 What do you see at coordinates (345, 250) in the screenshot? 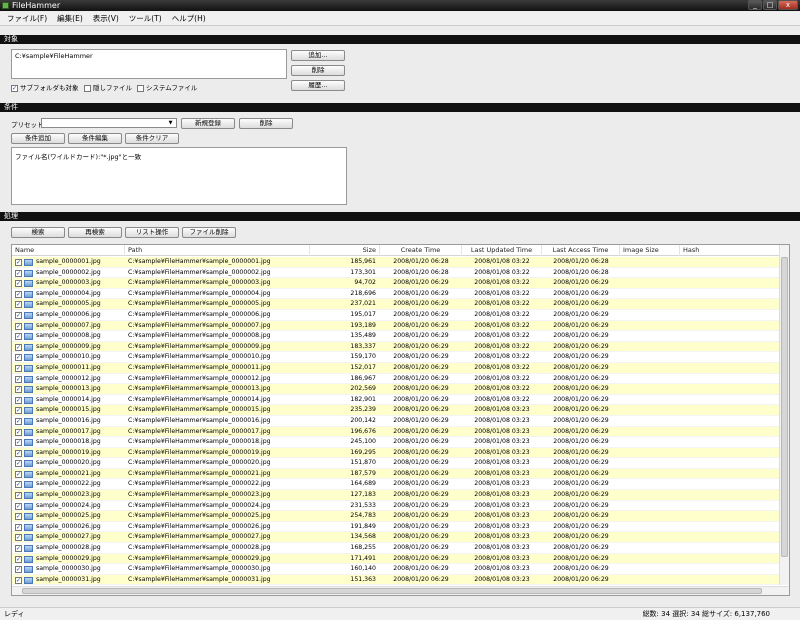
I see `col-header-size: Size` at bounding box center [345, 250].